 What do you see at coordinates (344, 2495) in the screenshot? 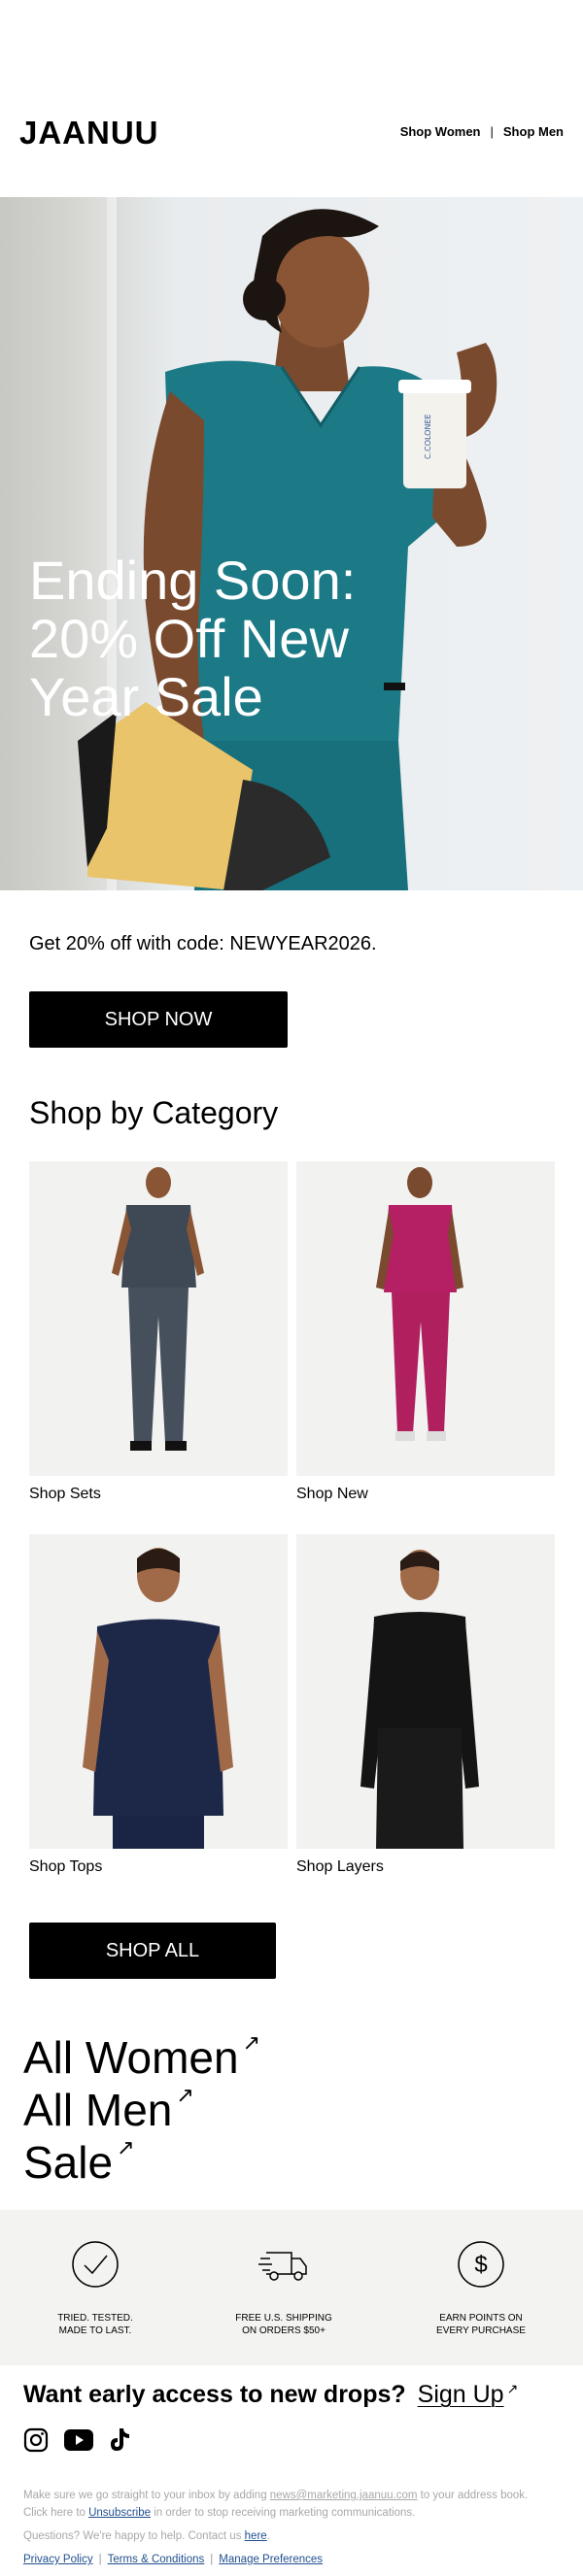
I see `sender-email-link: news@marketing.jaanuu.com` at bounding box center [344, 2495].